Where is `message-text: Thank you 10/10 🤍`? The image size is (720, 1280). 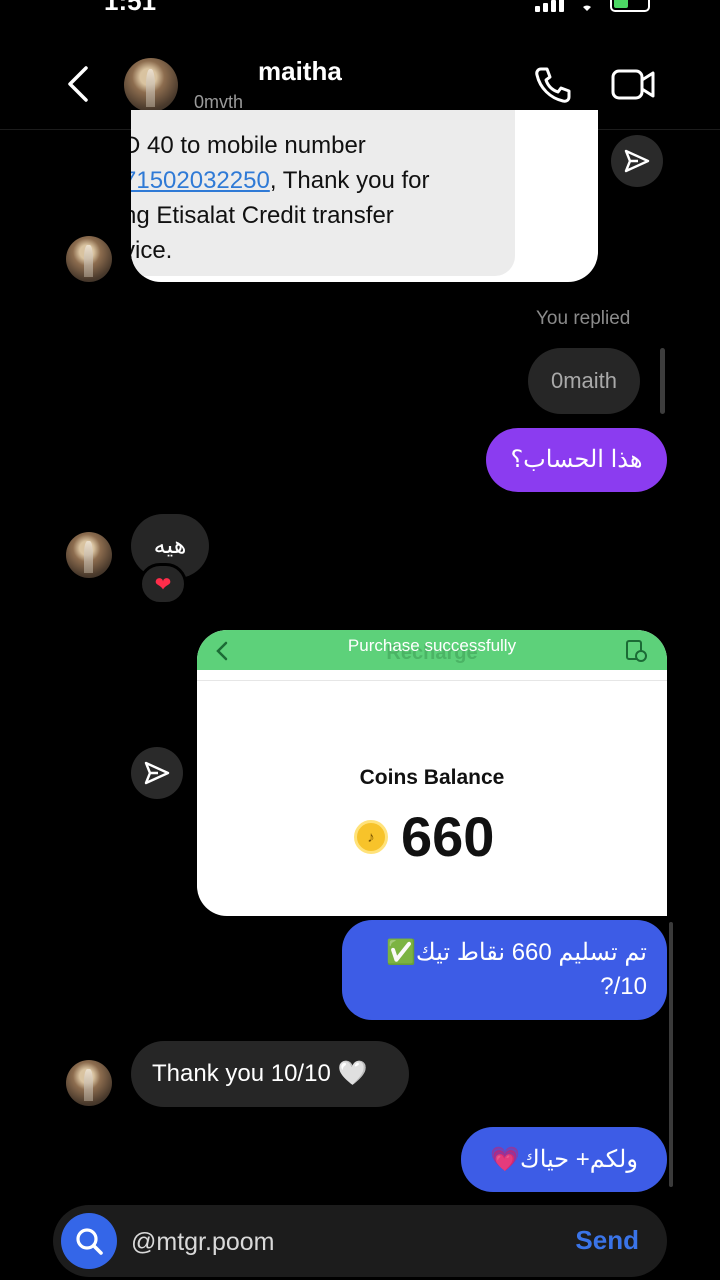
message-text: Thank you 10/10 🤍 is located at coordinates (260, 1073).